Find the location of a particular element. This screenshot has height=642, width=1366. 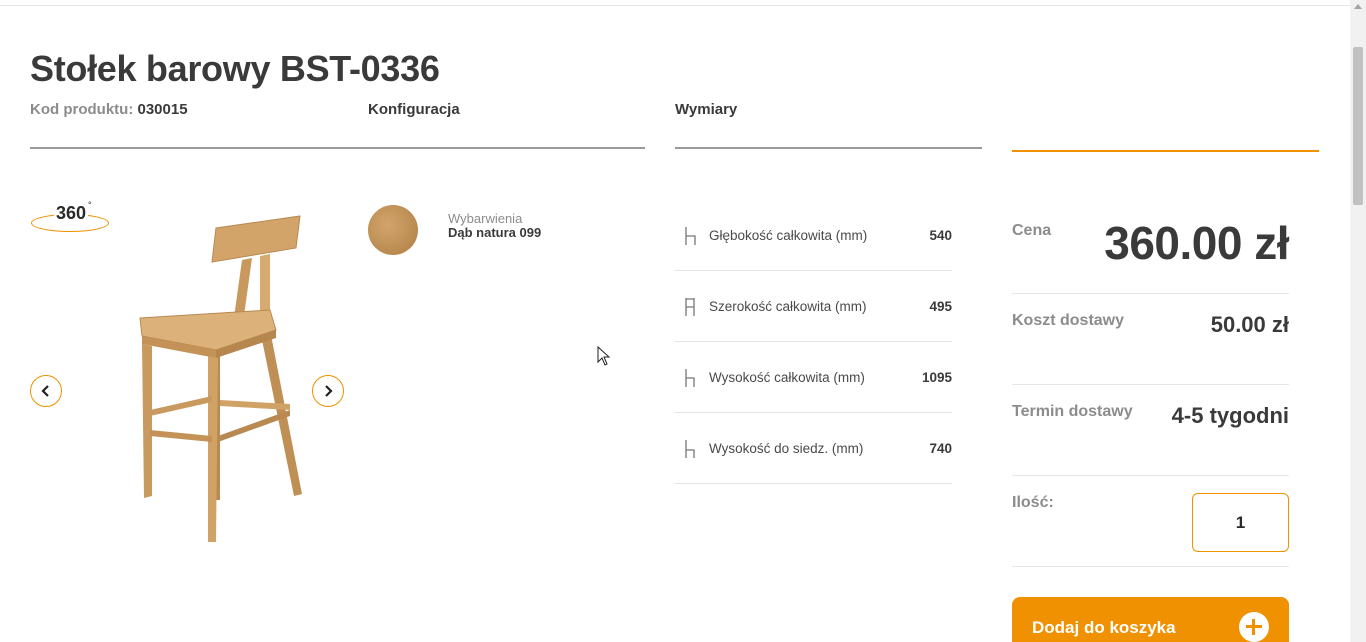

view-360-button: 360 ° is located at coordinates (70, 217).